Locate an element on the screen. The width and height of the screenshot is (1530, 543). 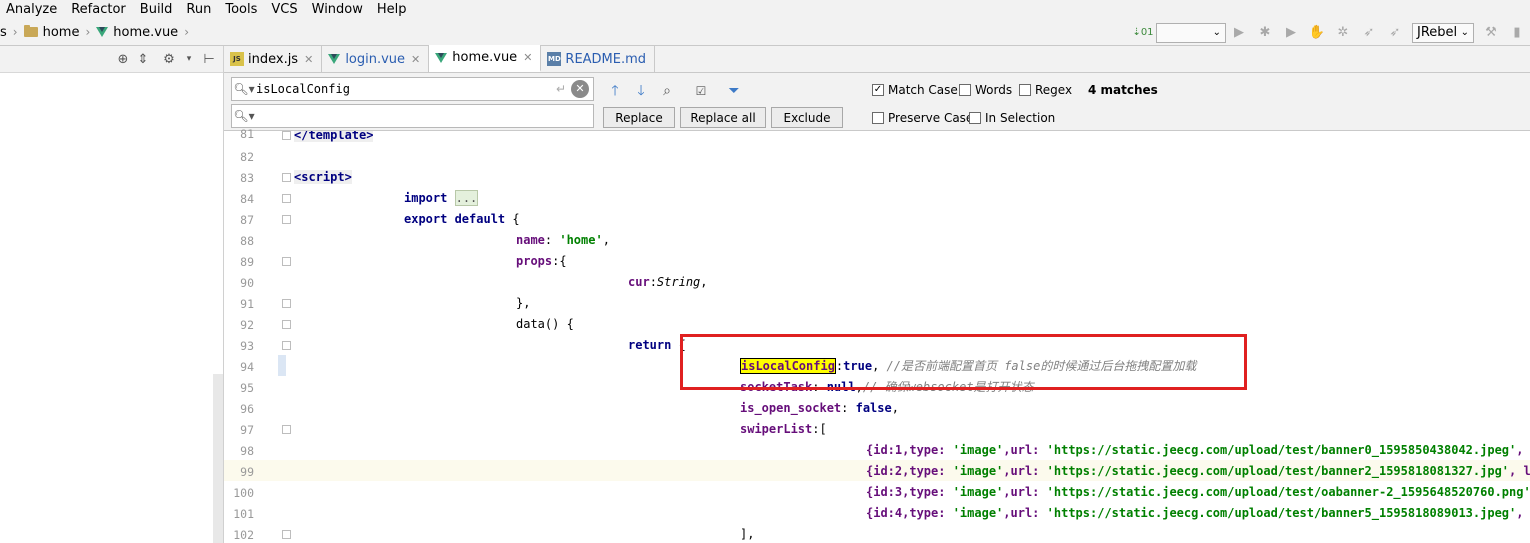
regex-checkbox: Regex is located at coordinates (1045, 90).